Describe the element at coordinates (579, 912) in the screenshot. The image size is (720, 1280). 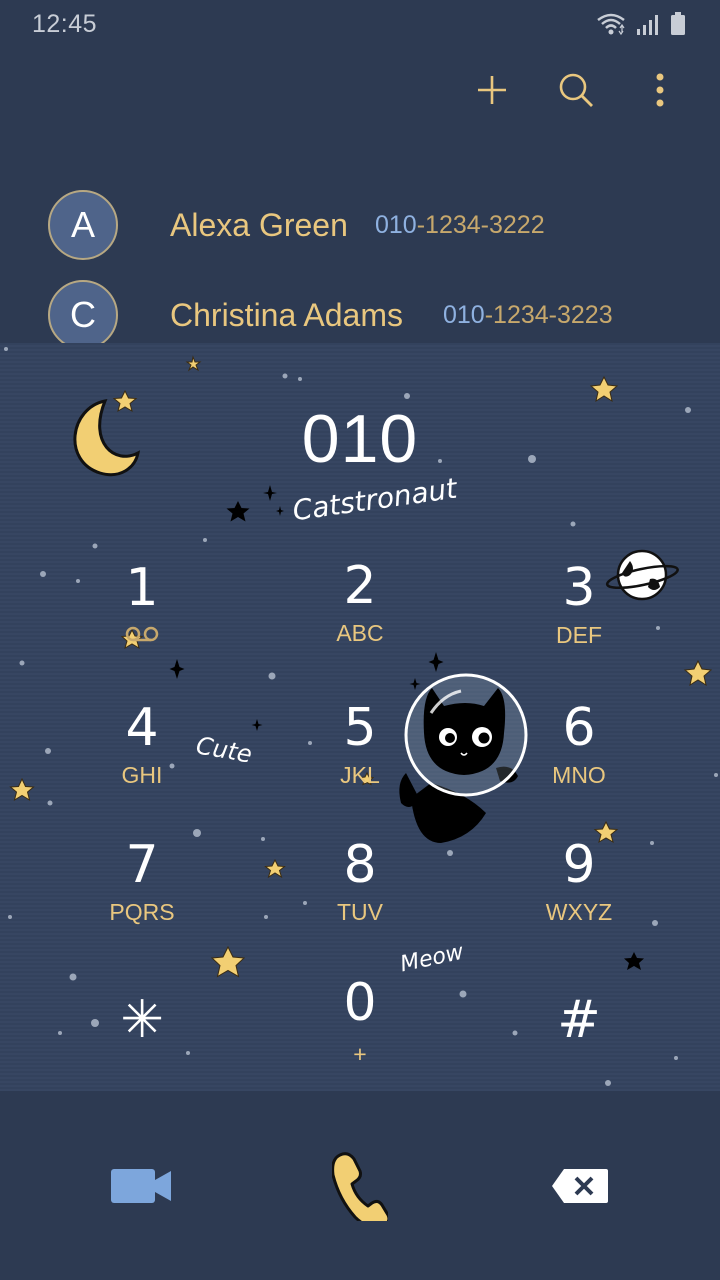
I see `key-letters: WXYZ` at that location.